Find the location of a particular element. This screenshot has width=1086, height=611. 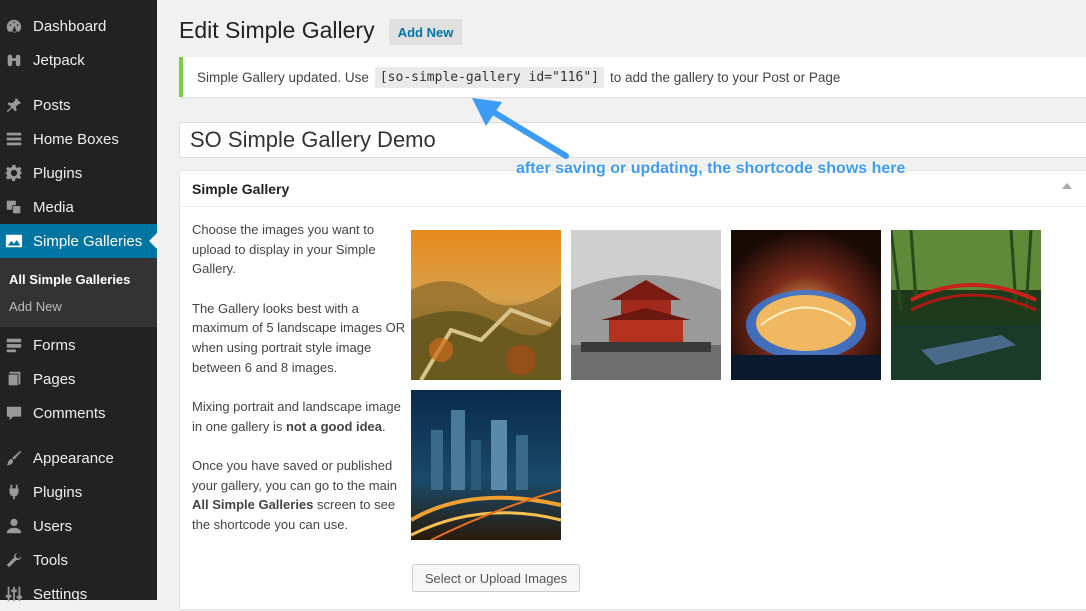

menu-pages: Pages is located at coordinates (78, 379).